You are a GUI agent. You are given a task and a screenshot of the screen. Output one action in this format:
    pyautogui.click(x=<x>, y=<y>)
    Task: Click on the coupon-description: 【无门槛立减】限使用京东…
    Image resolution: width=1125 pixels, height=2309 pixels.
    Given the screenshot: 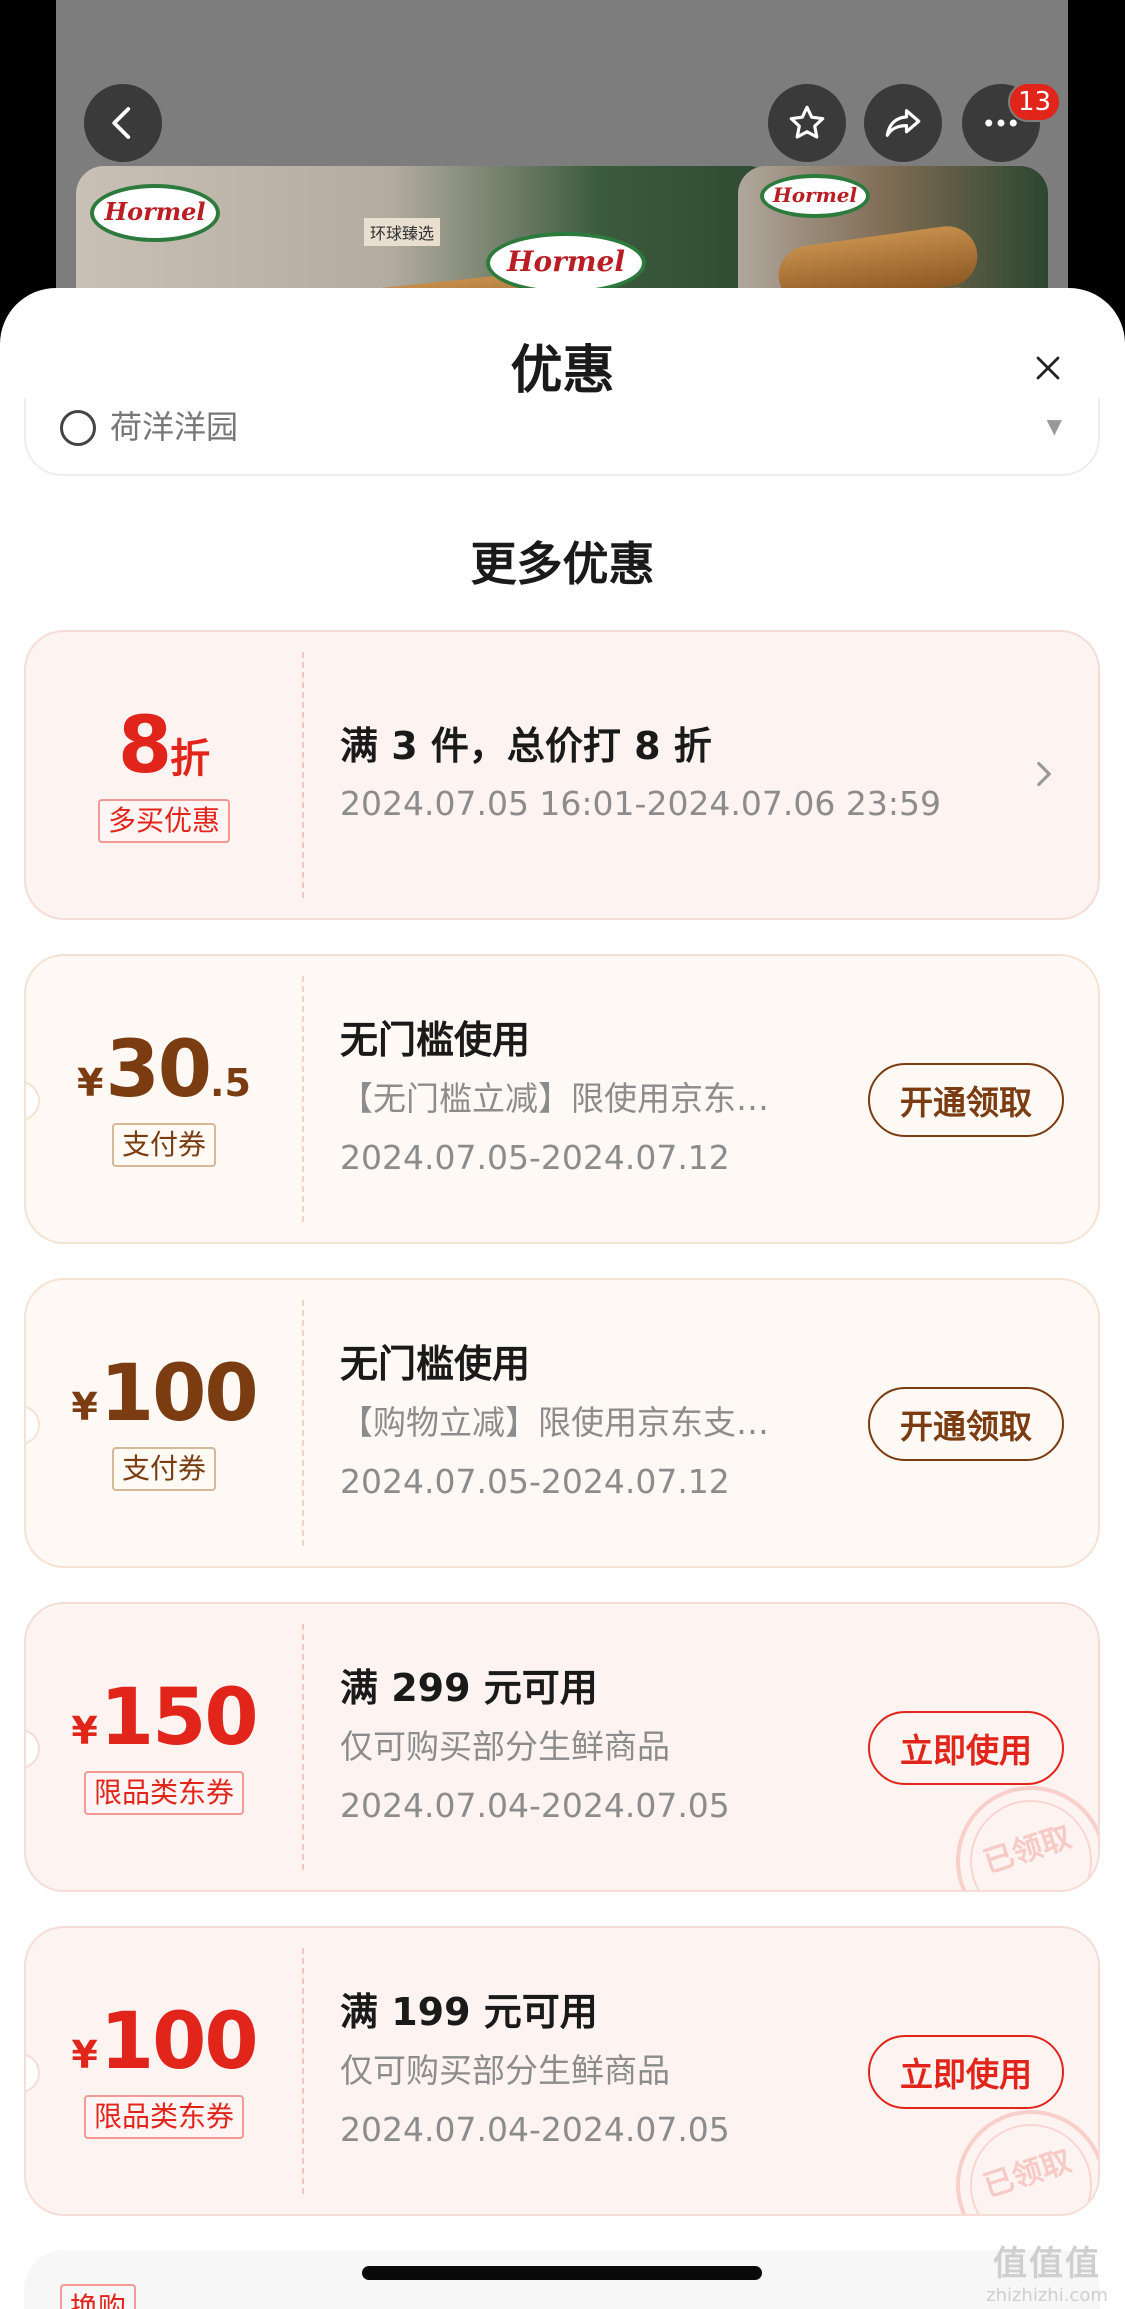 What is the action you would take?
    pyautogui.click(x=554, y=1098)
    